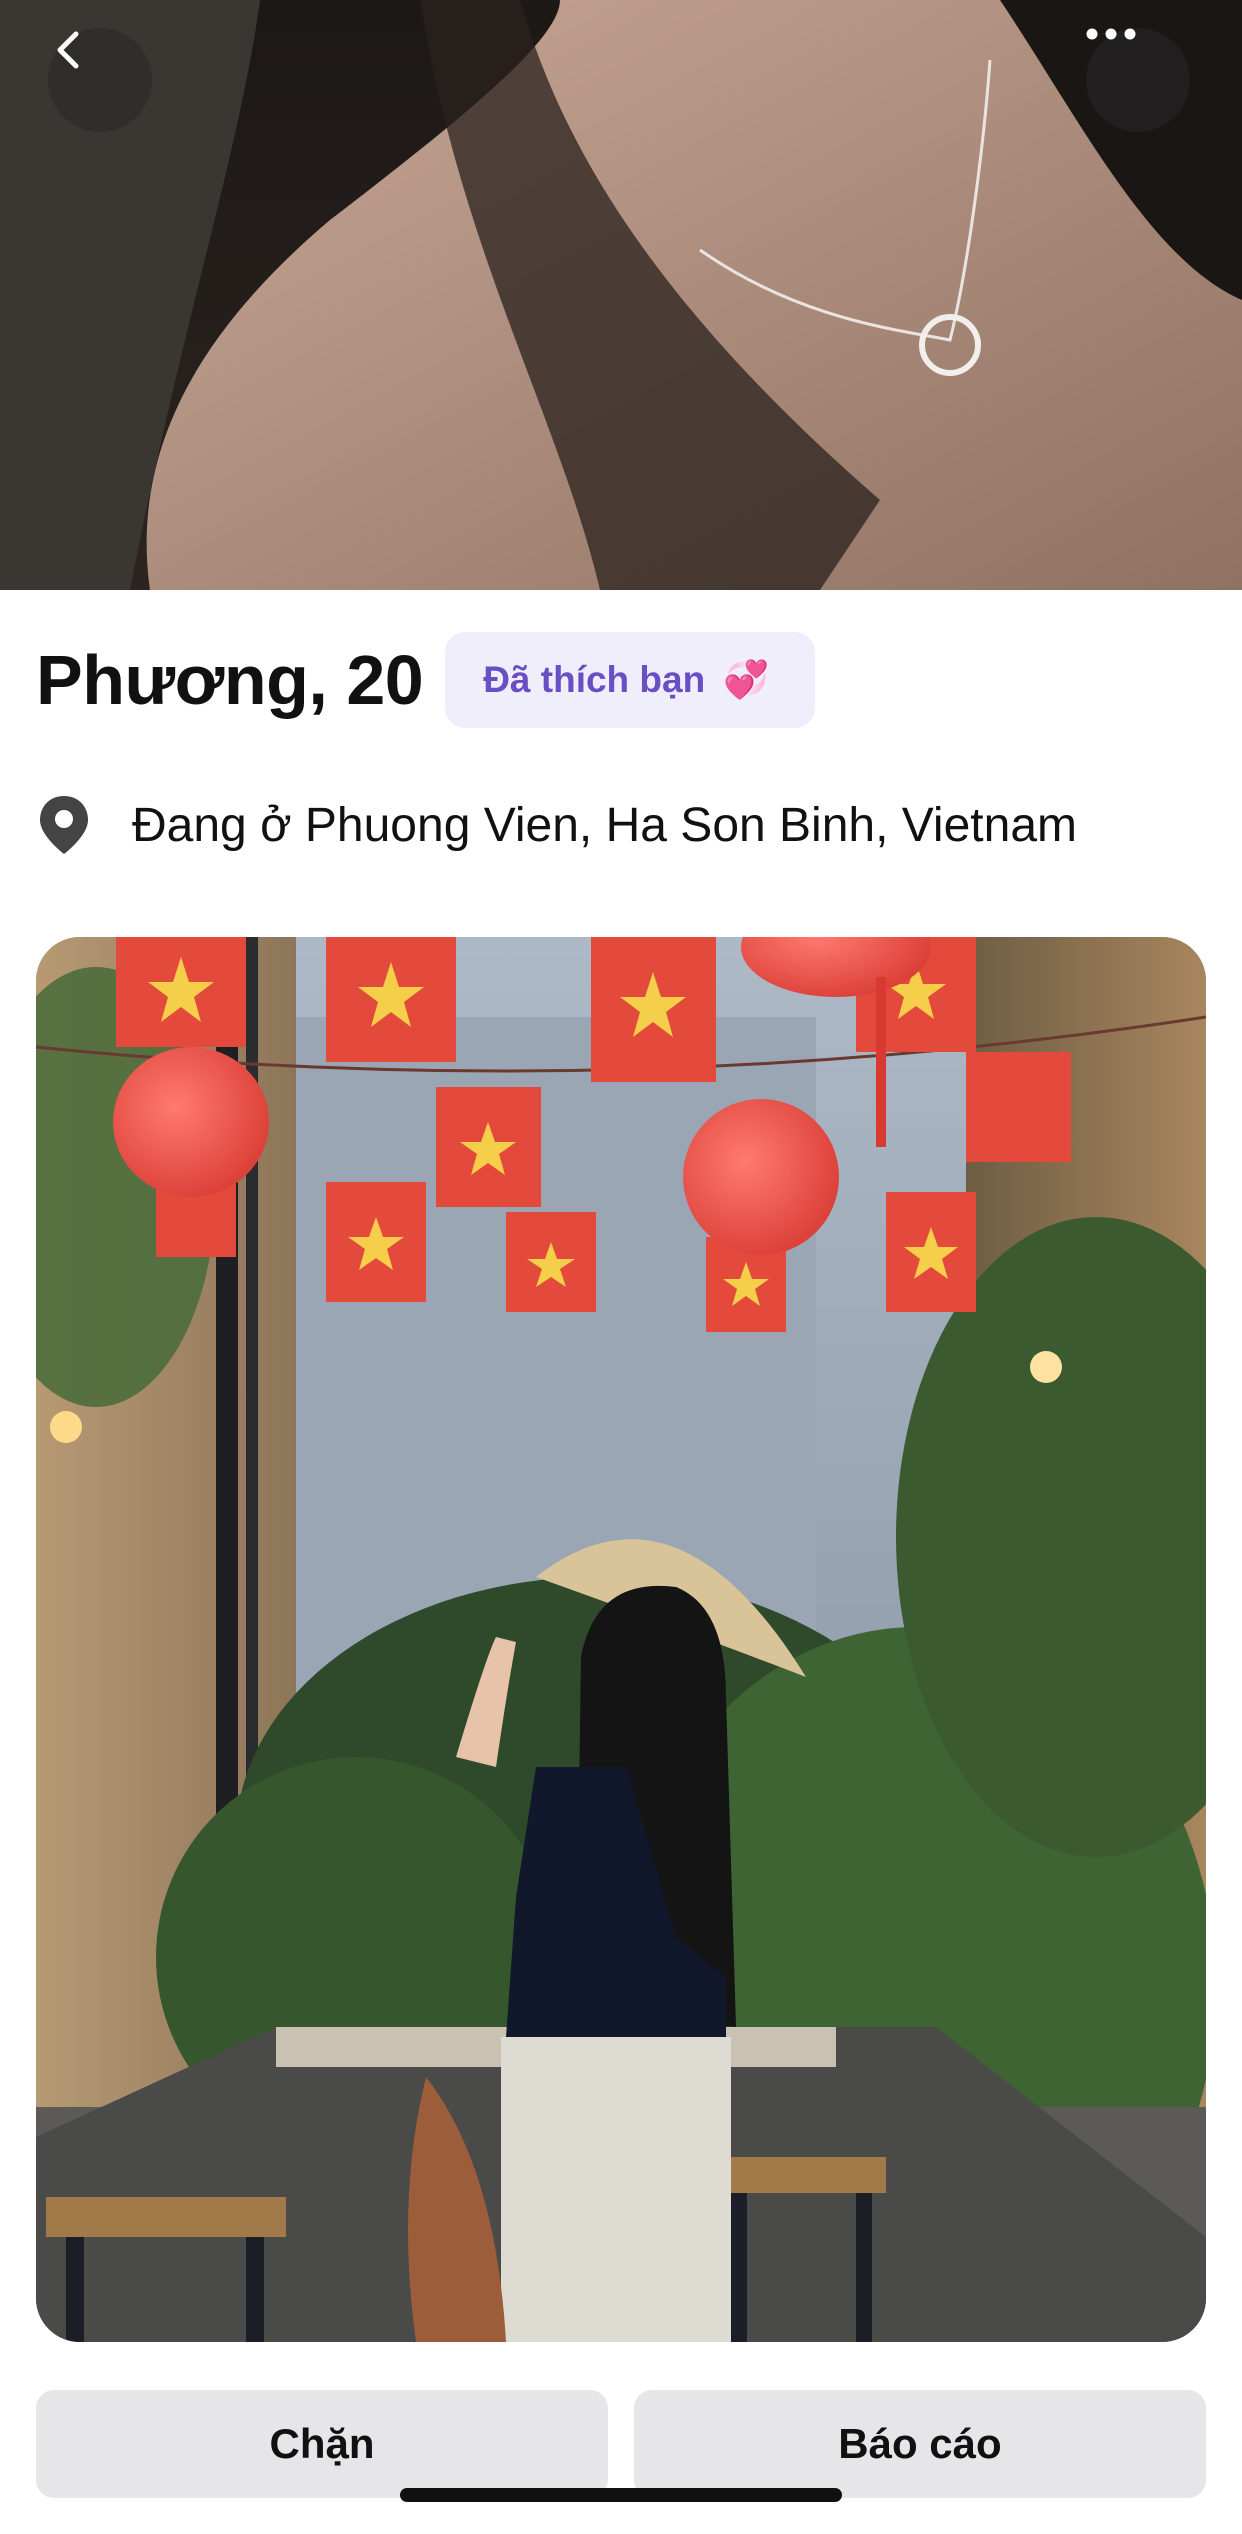 The width and height of the screenshot is (1242, 2534). What do you see at coordinates (322, 2444) in the screenshot?
I see `block-button: Chặn` at bounding box center [322, 2444].